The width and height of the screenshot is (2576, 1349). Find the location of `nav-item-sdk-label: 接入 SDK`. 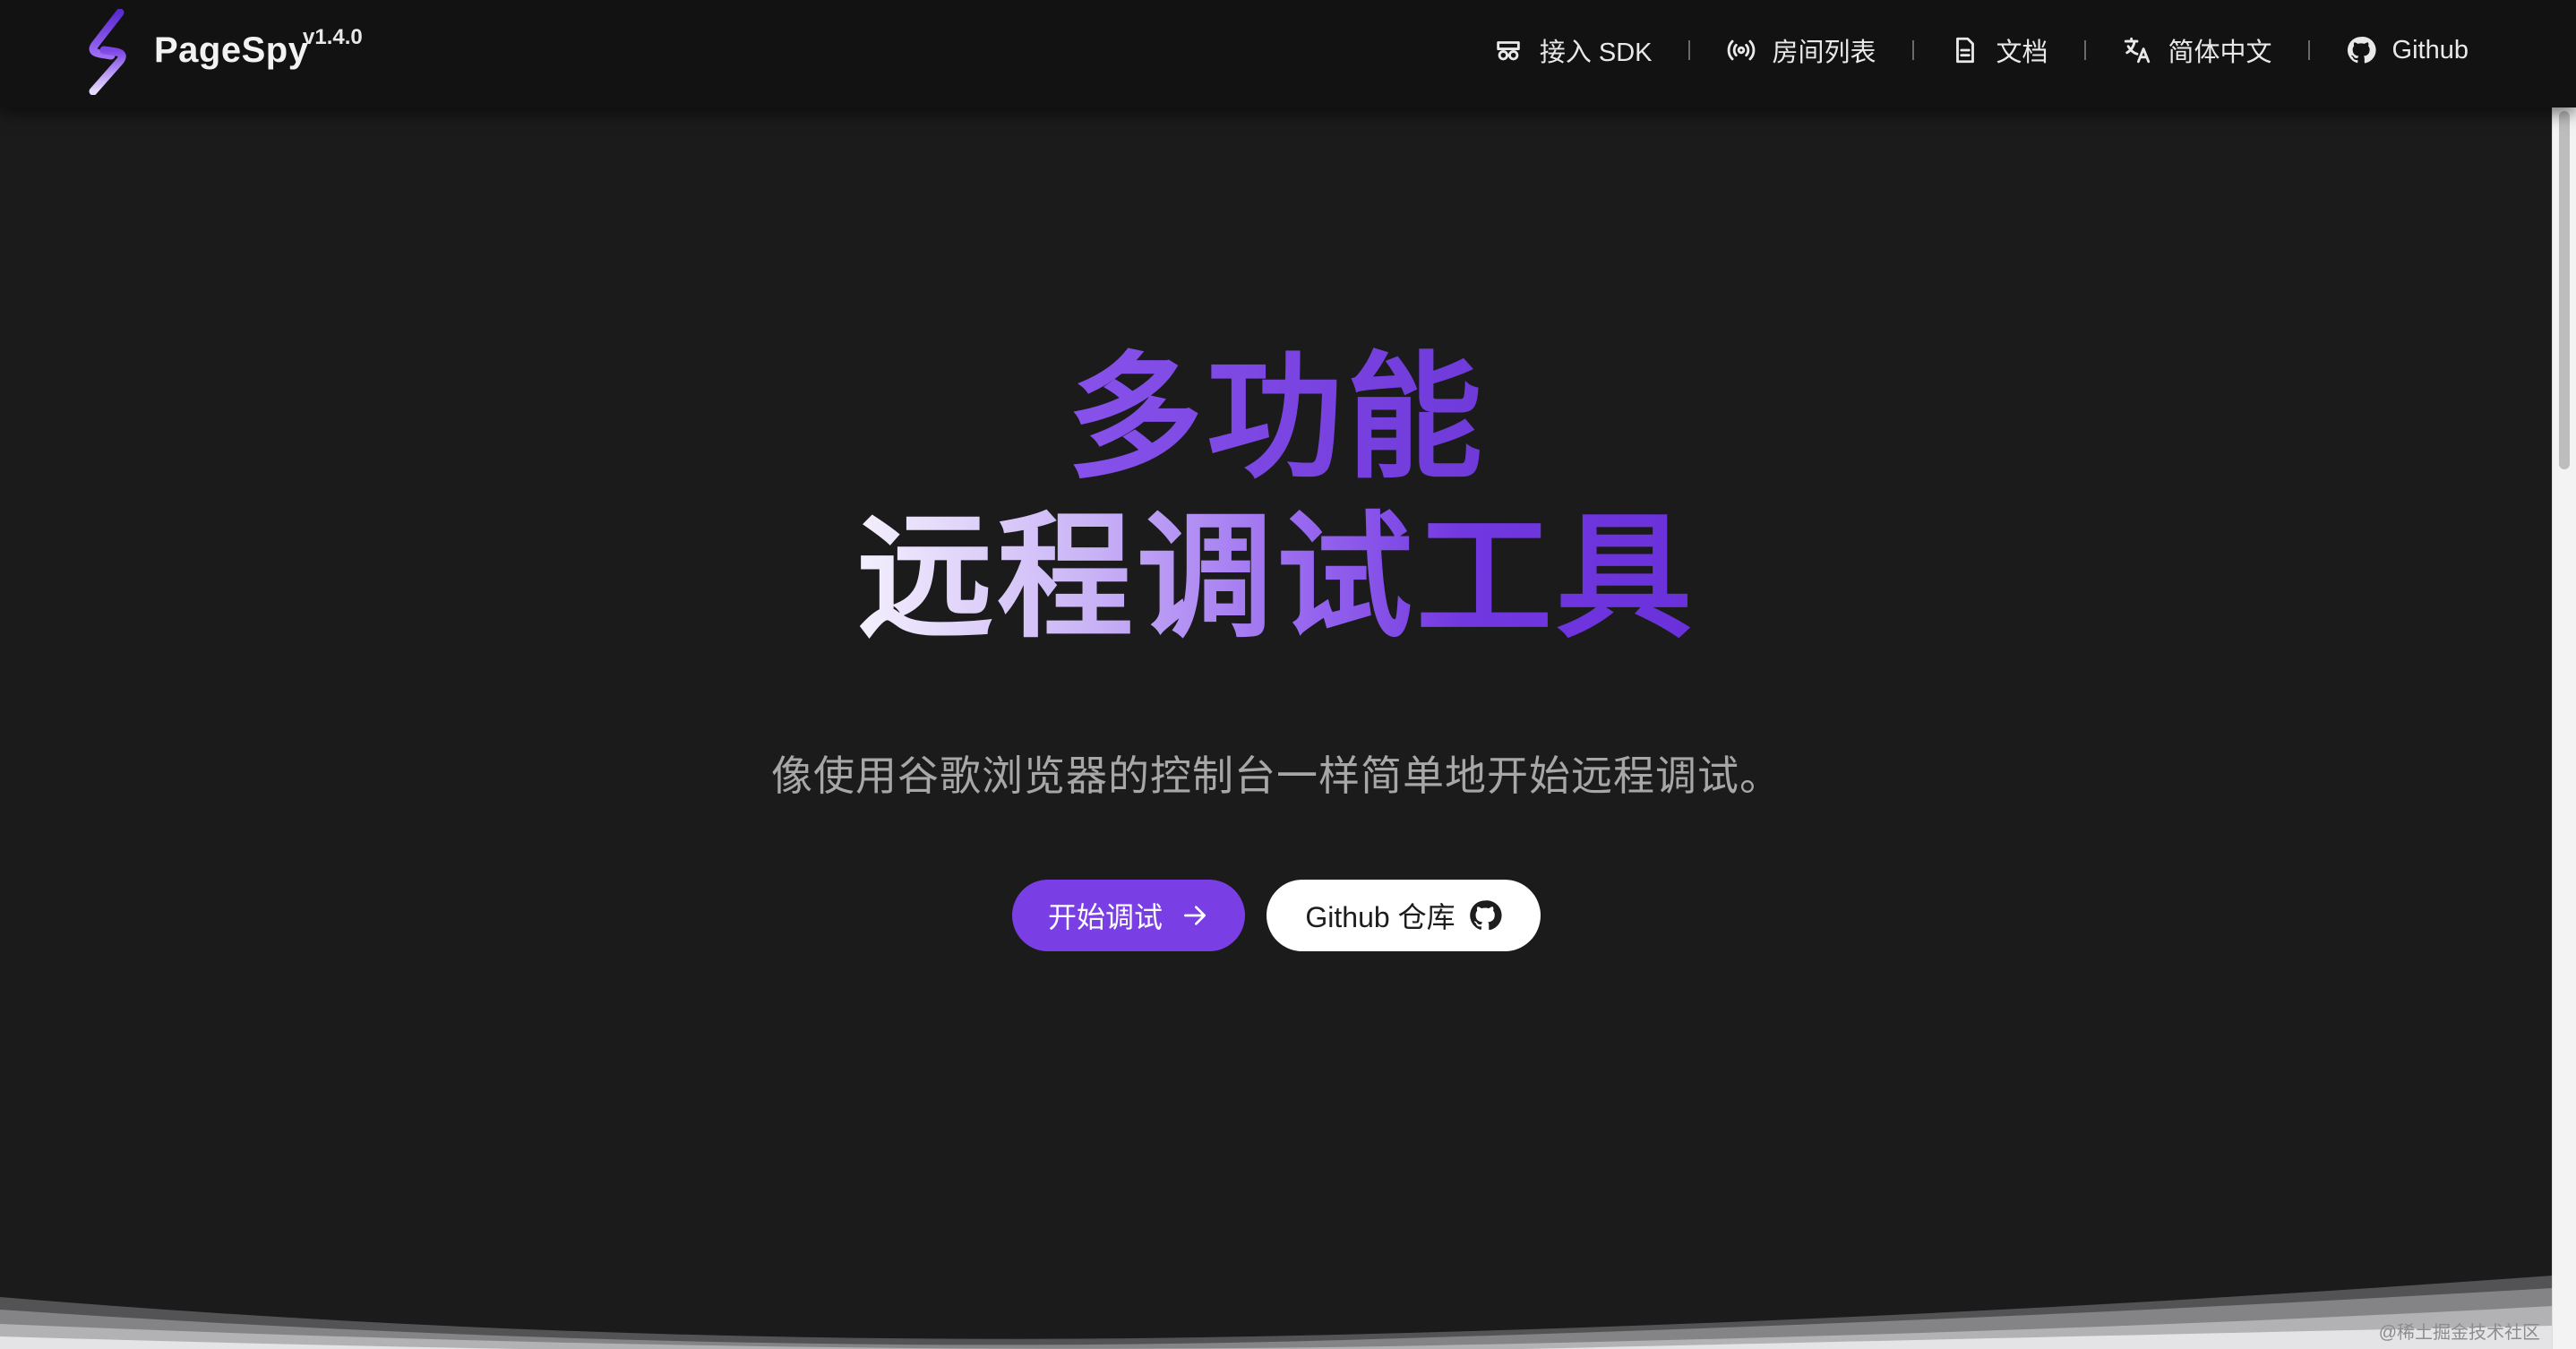

nav-item-sdk-label: 接入 SDK is located at coordinates (1596, 53).